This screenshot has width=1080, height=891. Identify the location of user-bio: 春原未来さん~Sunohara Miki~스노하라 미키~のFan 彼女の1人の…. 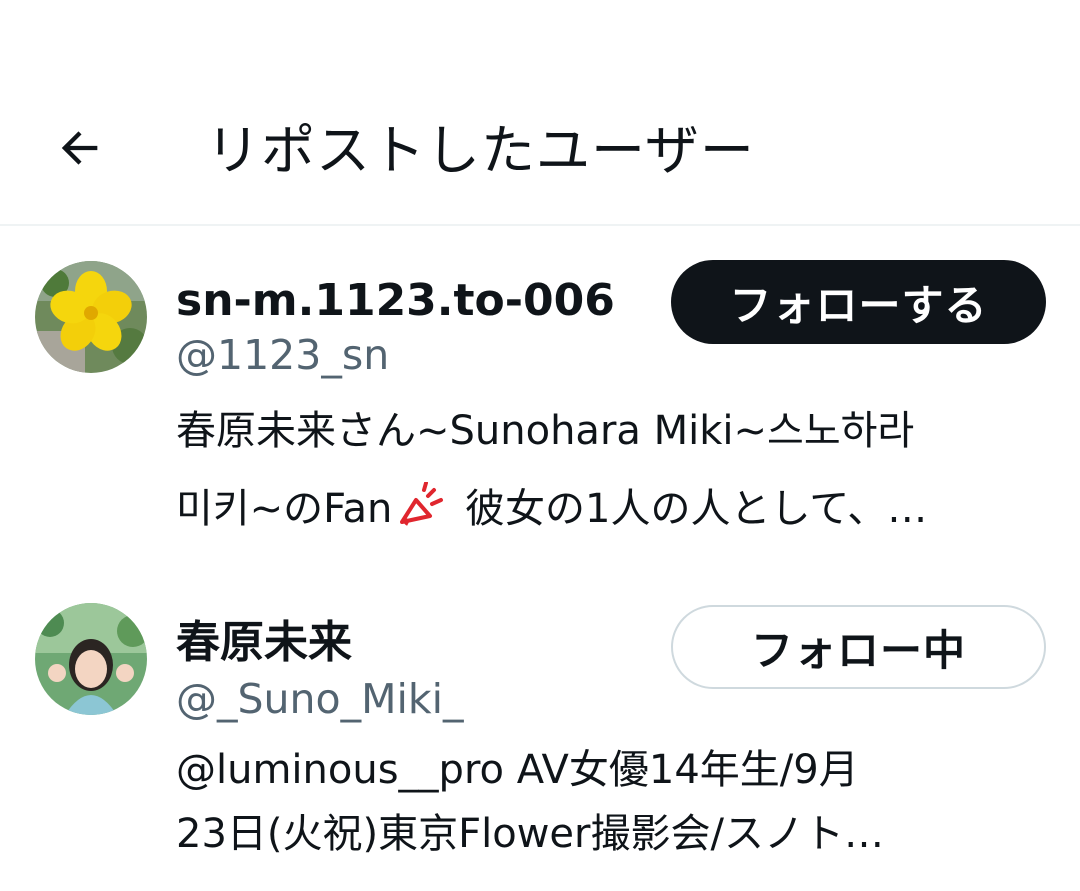
(616, 473).